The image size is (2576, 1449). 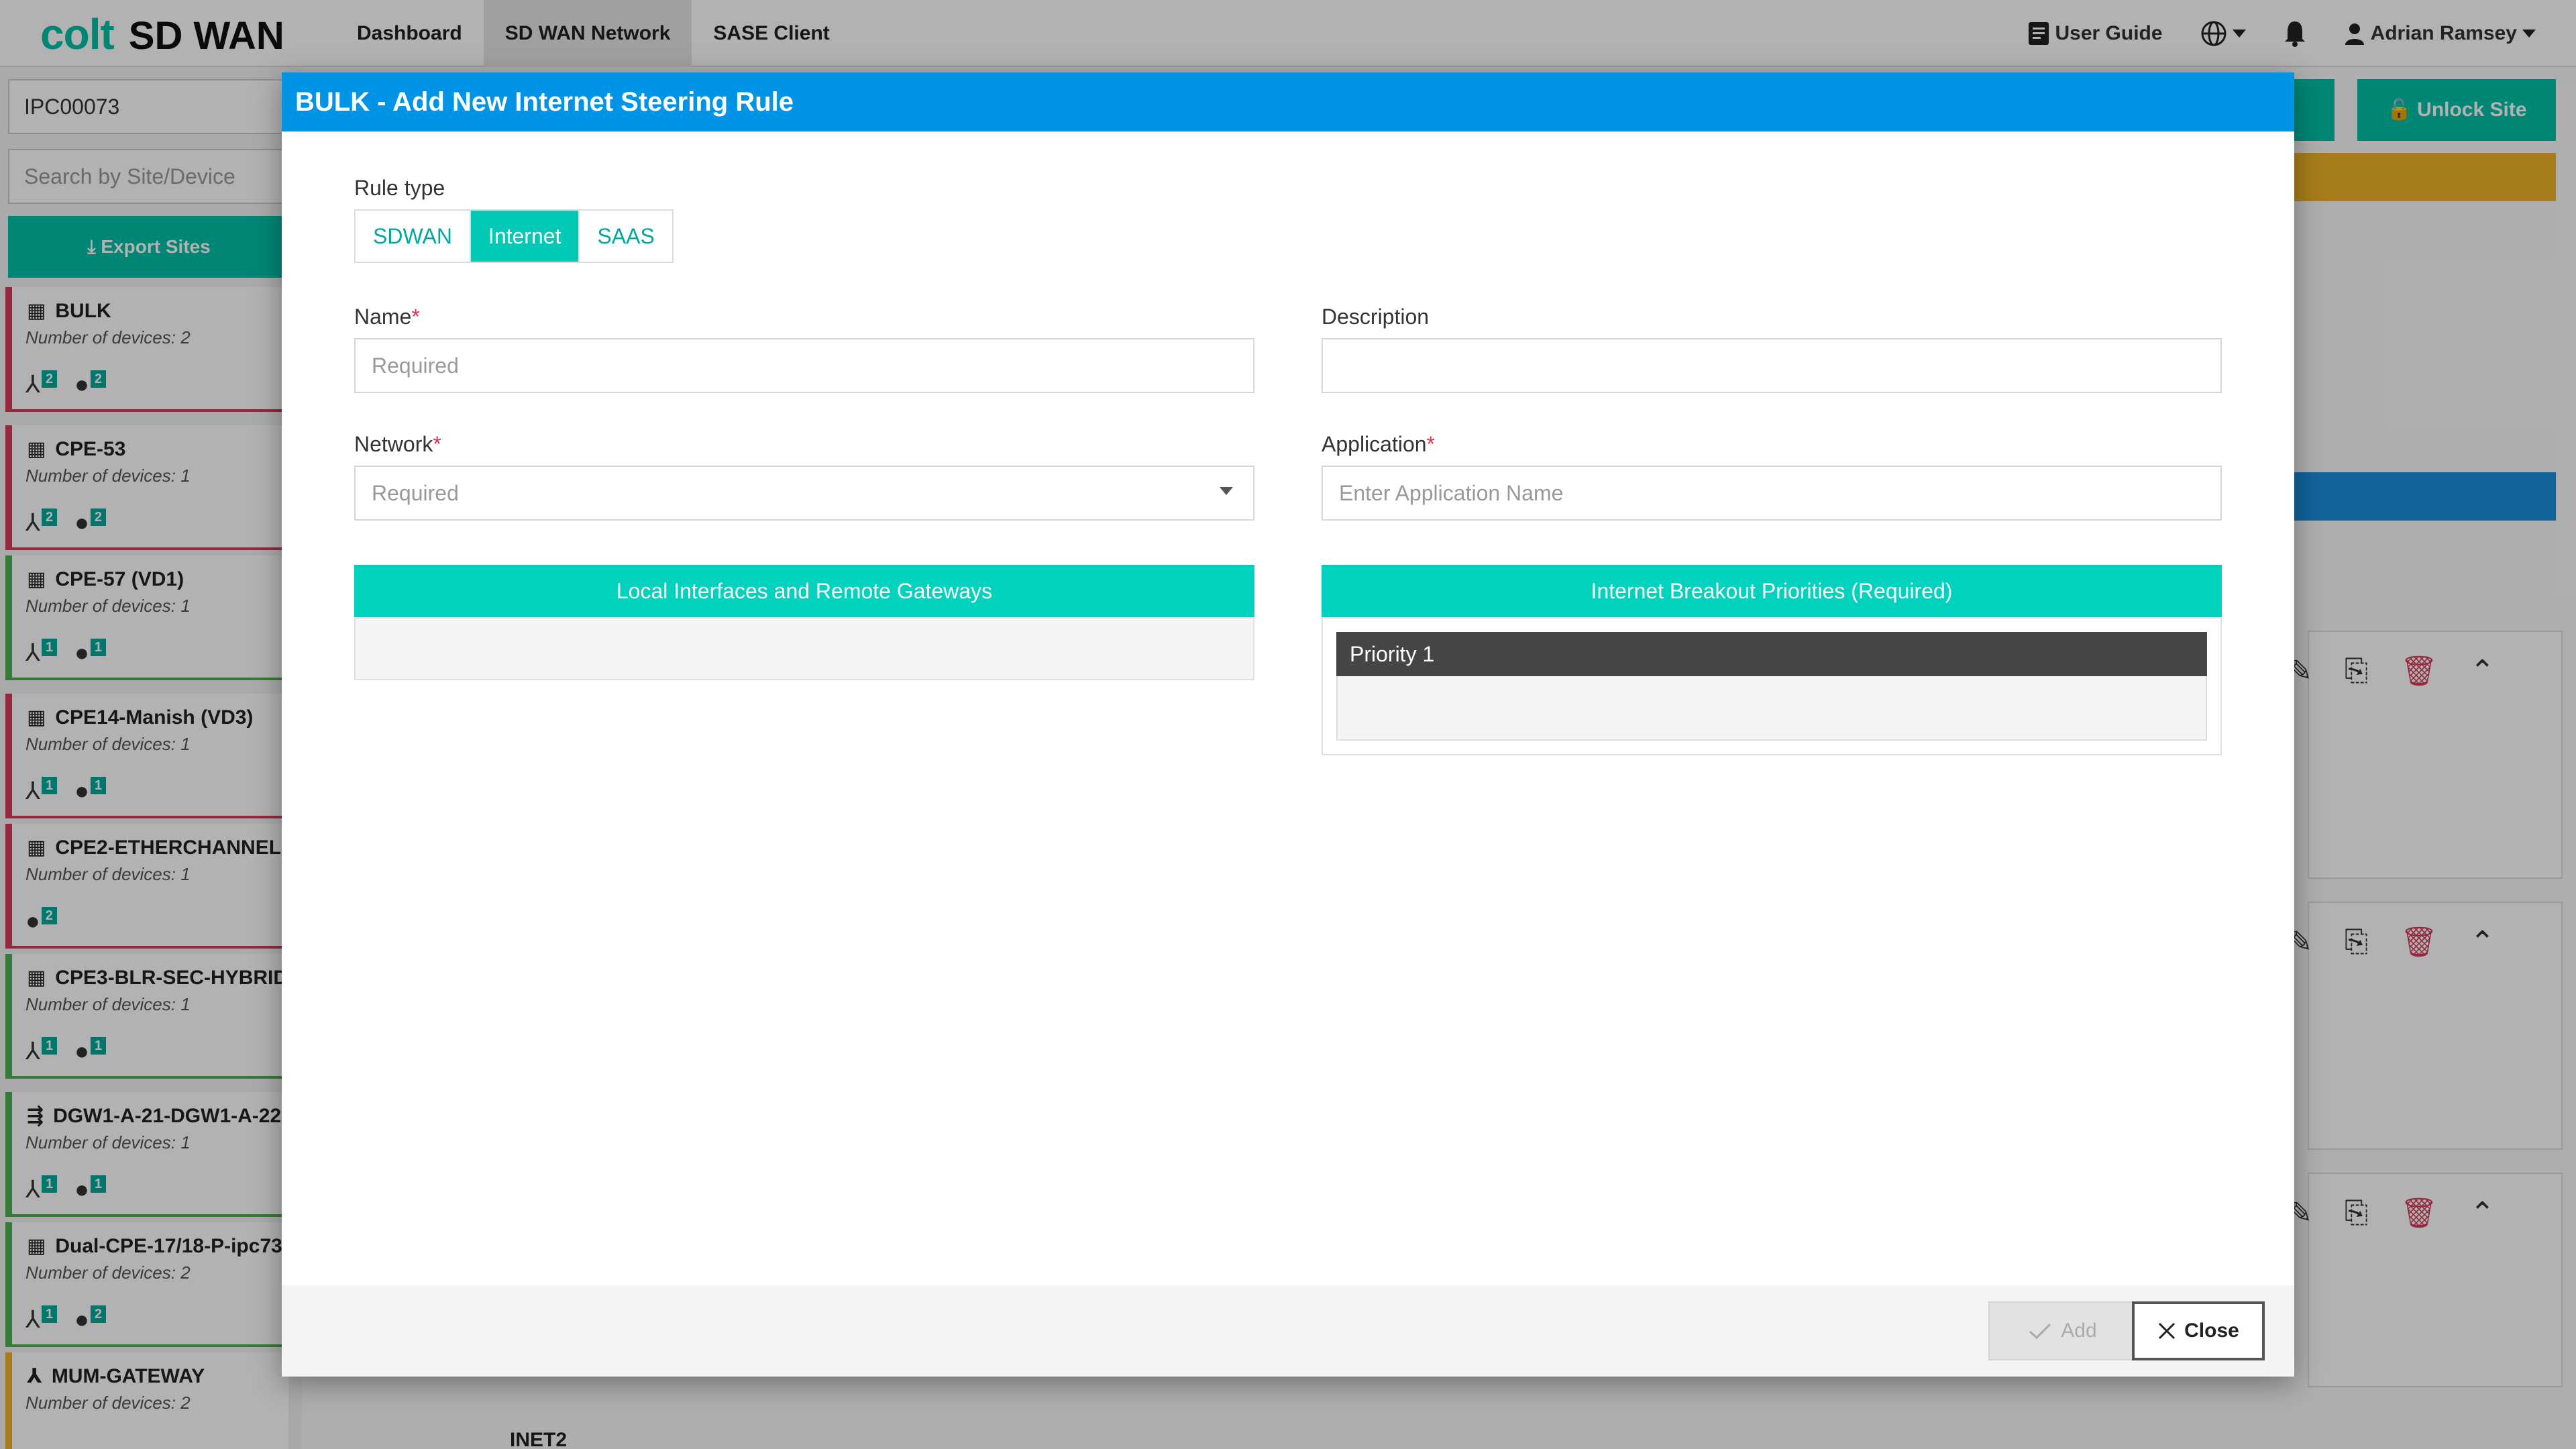 I want to click on add-button: Add, so click(x=2062, y=1330).